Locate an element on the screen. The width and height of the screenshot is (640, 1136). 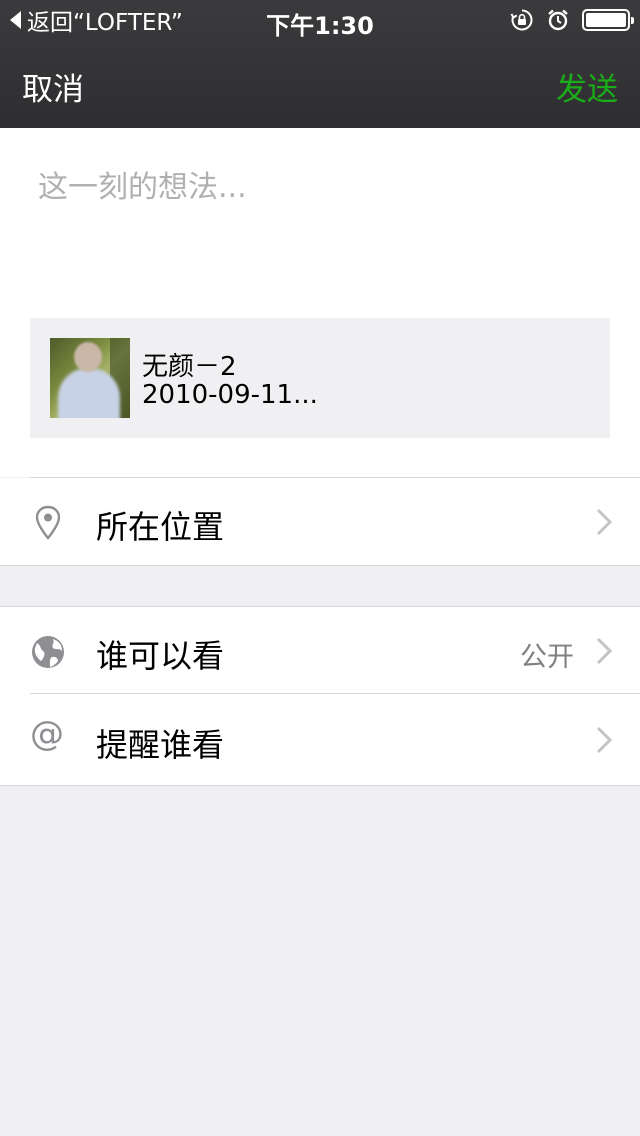
mention-row: @ 提醒谁看 is located at coordinates (320, 739).